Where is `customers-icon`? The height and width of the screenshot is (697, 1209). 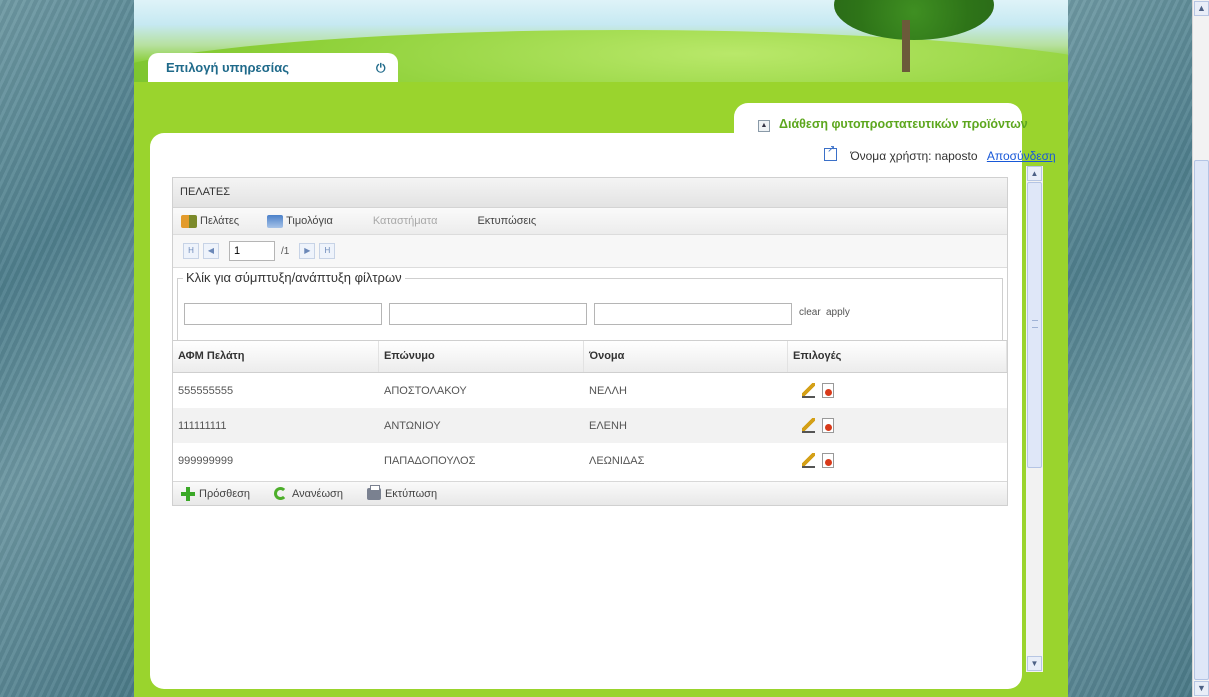
customers-icon is located at coordinates (189, 221).